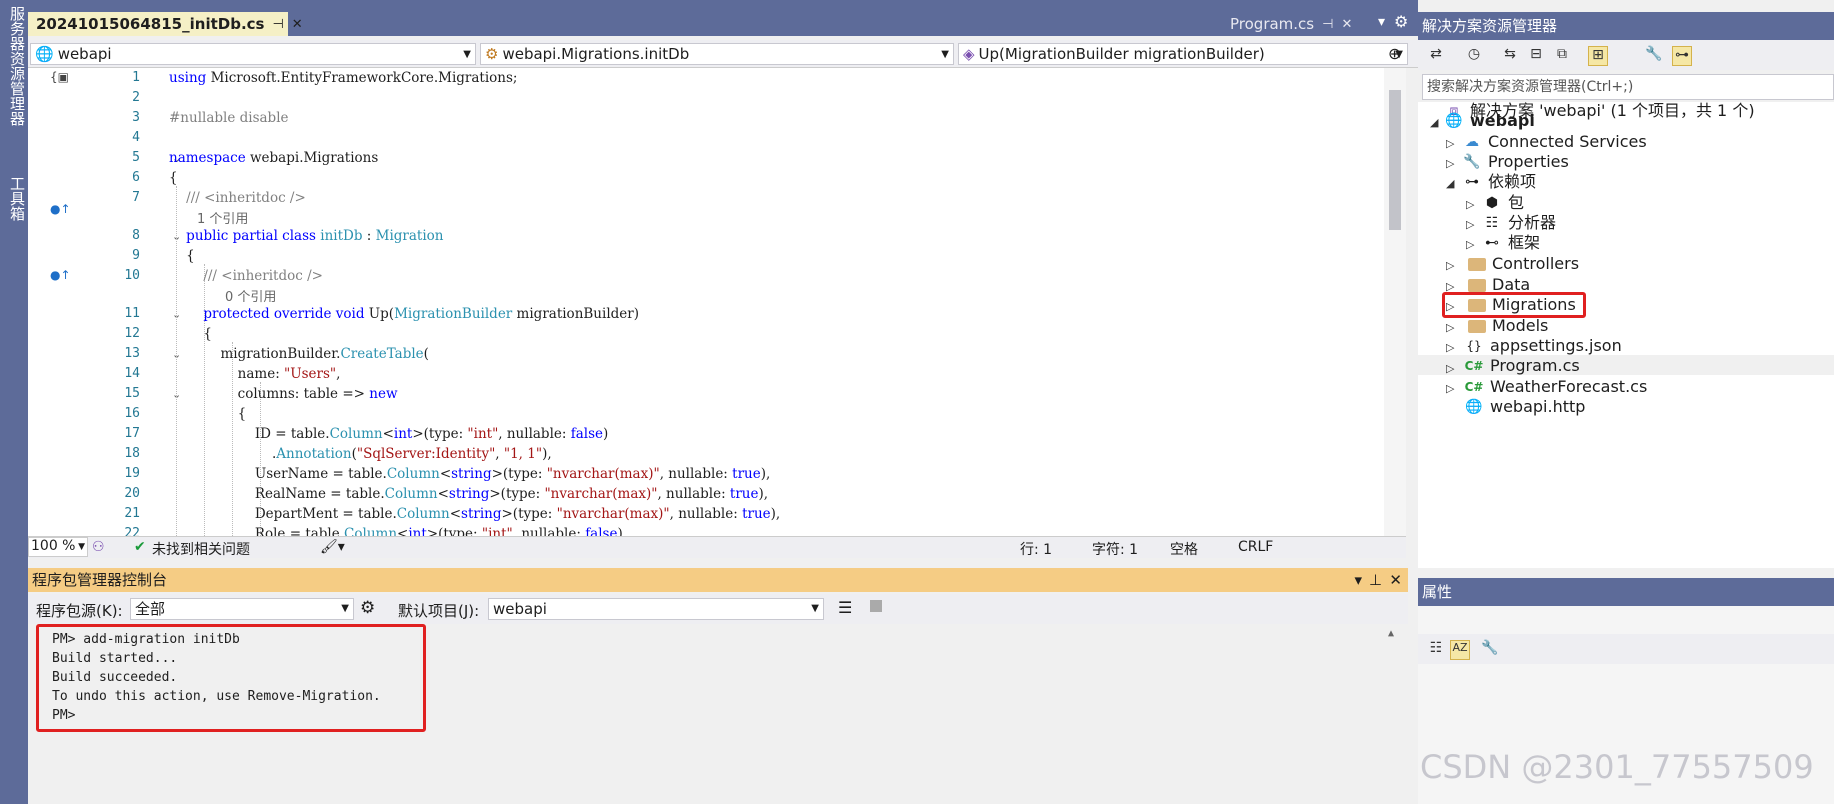 The image size is (1834, 804). Describe the element at coordinates (315, 236) in the screenshot. I see `code-line: public partial class initDb : Migration` at that location.